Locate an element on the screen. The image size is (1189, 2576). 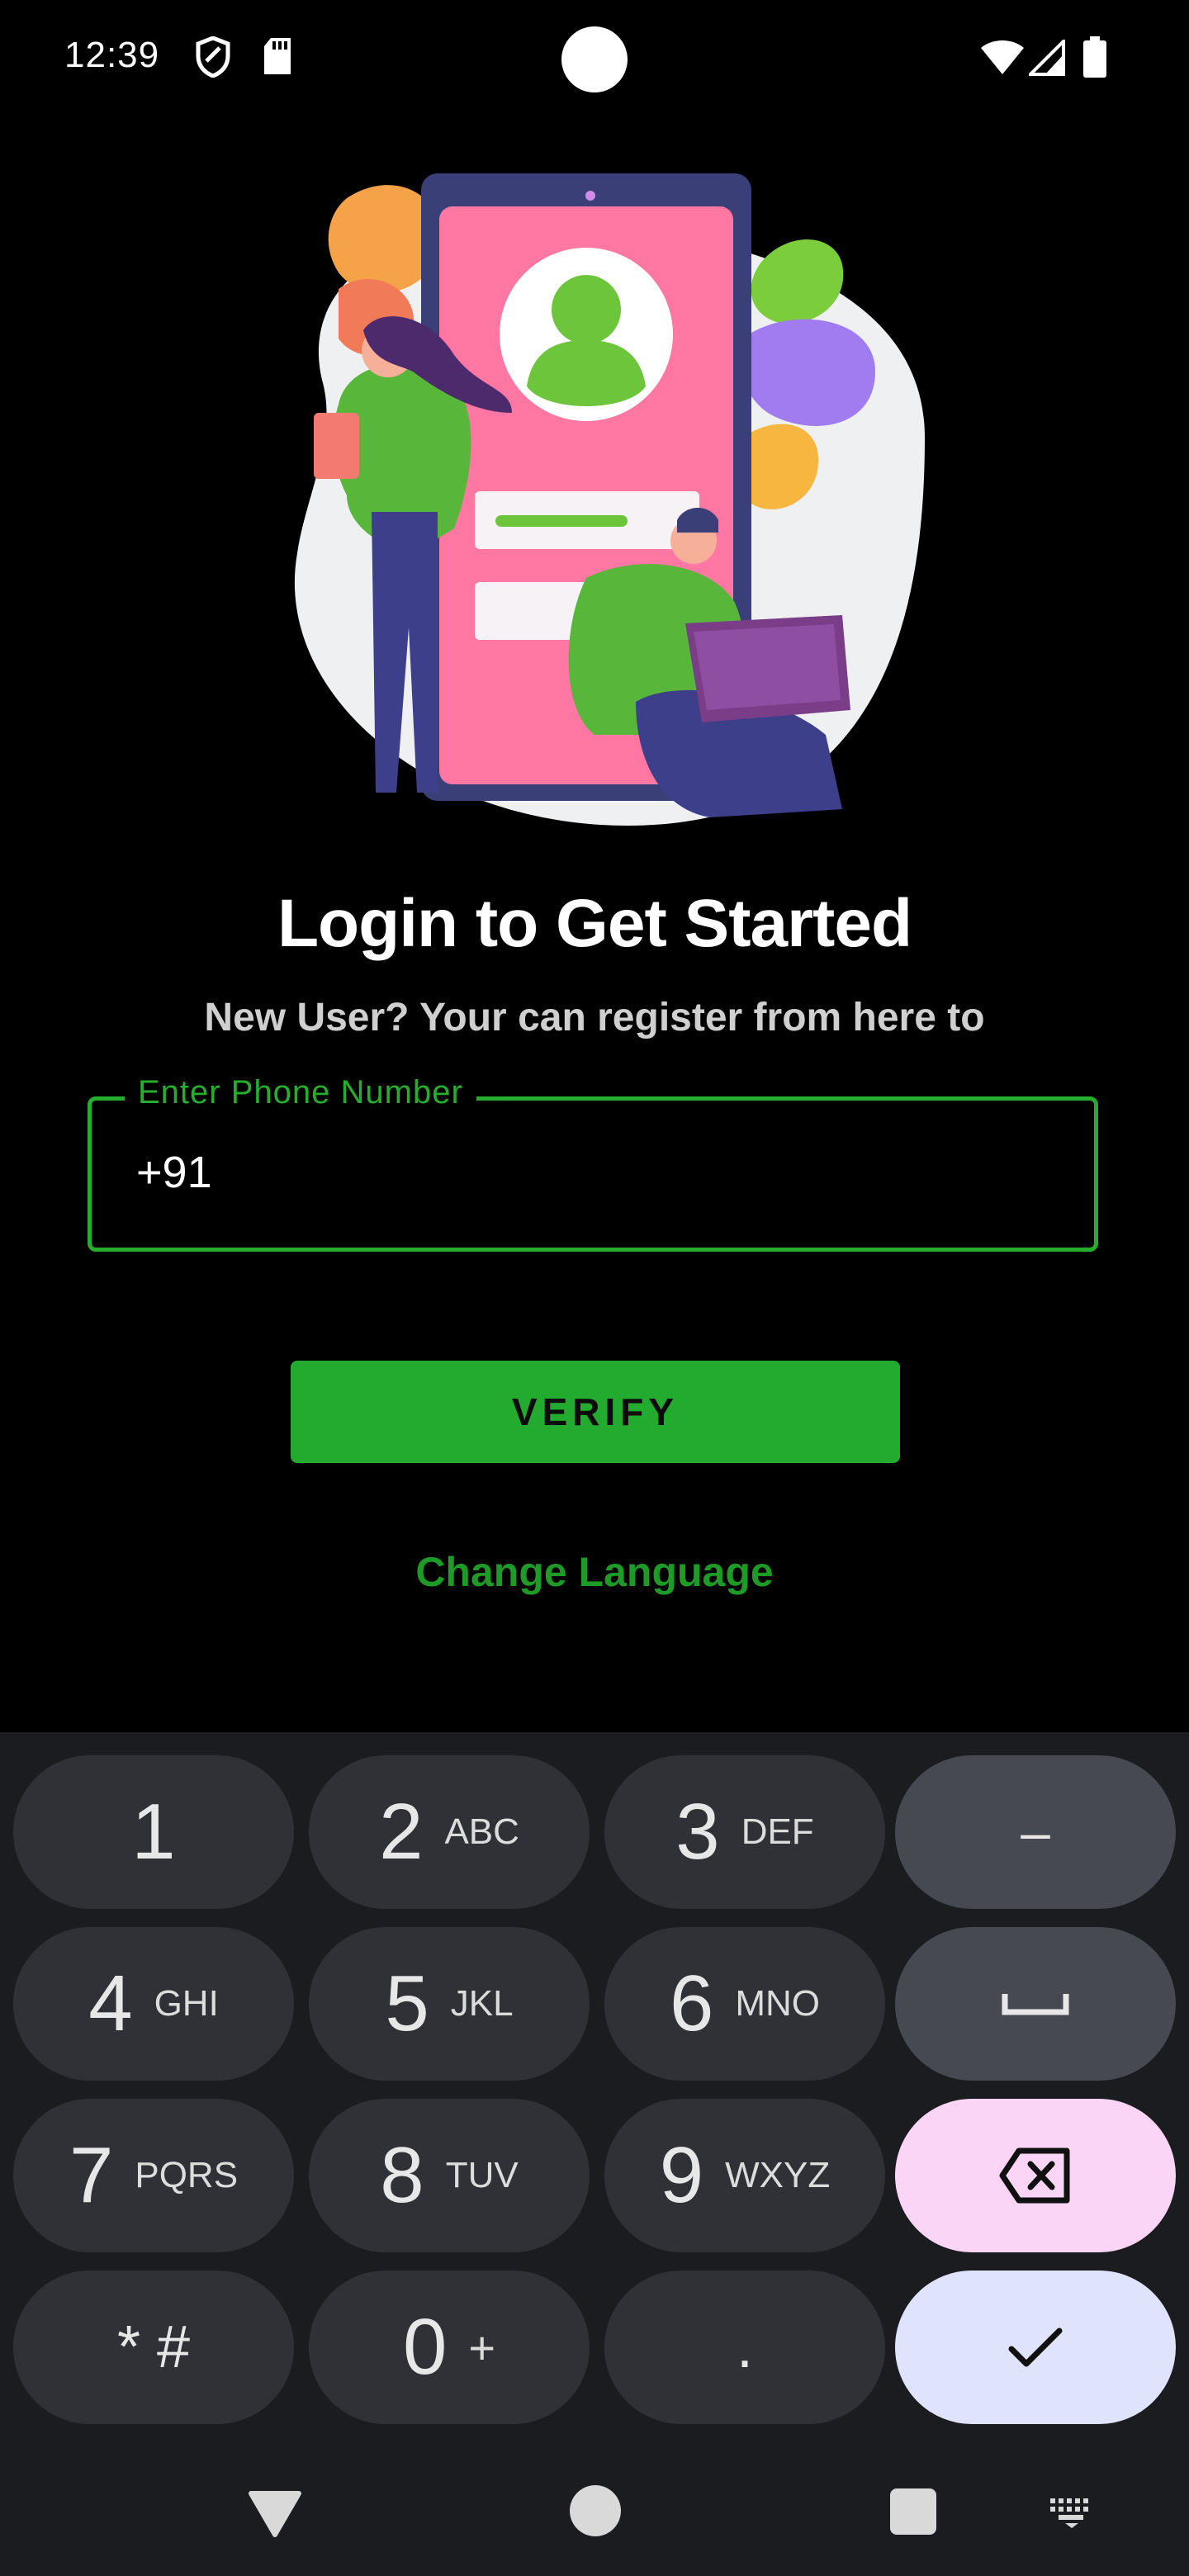
page-subtitle: New User? Your can register from here to is located at coordinates (594, 1017).